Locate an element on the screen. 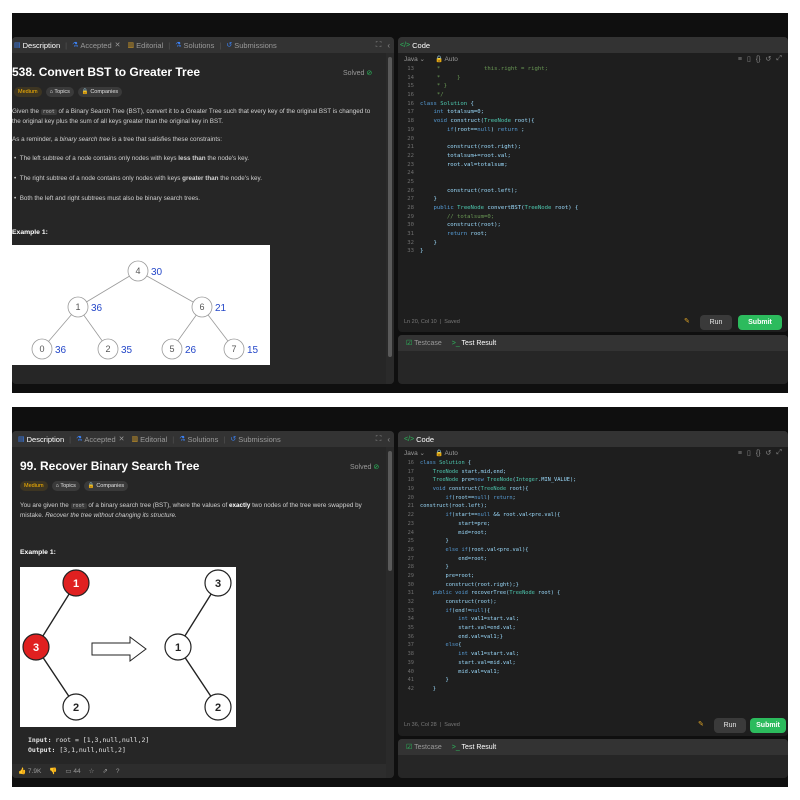 The height and width of the screenshot is (800, 800). code-line: 27 } is located at coordinates (589, 199).